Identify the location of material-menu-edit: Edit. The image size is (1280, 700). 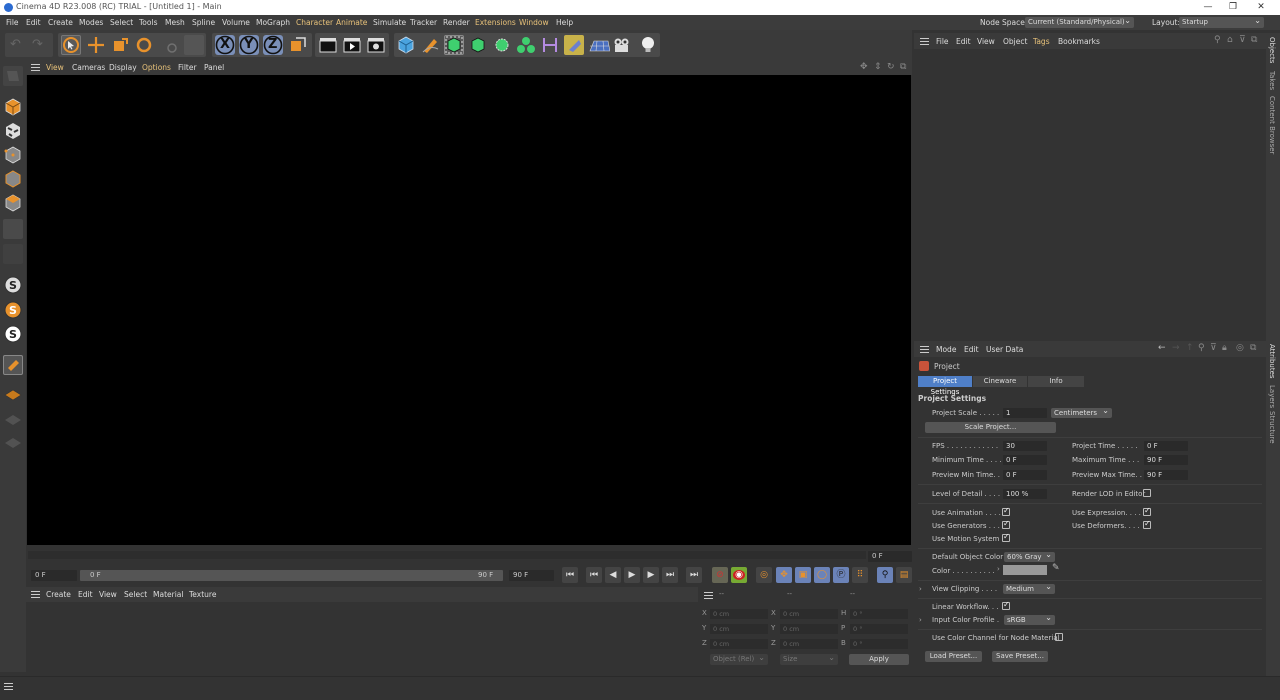
(85, 594).